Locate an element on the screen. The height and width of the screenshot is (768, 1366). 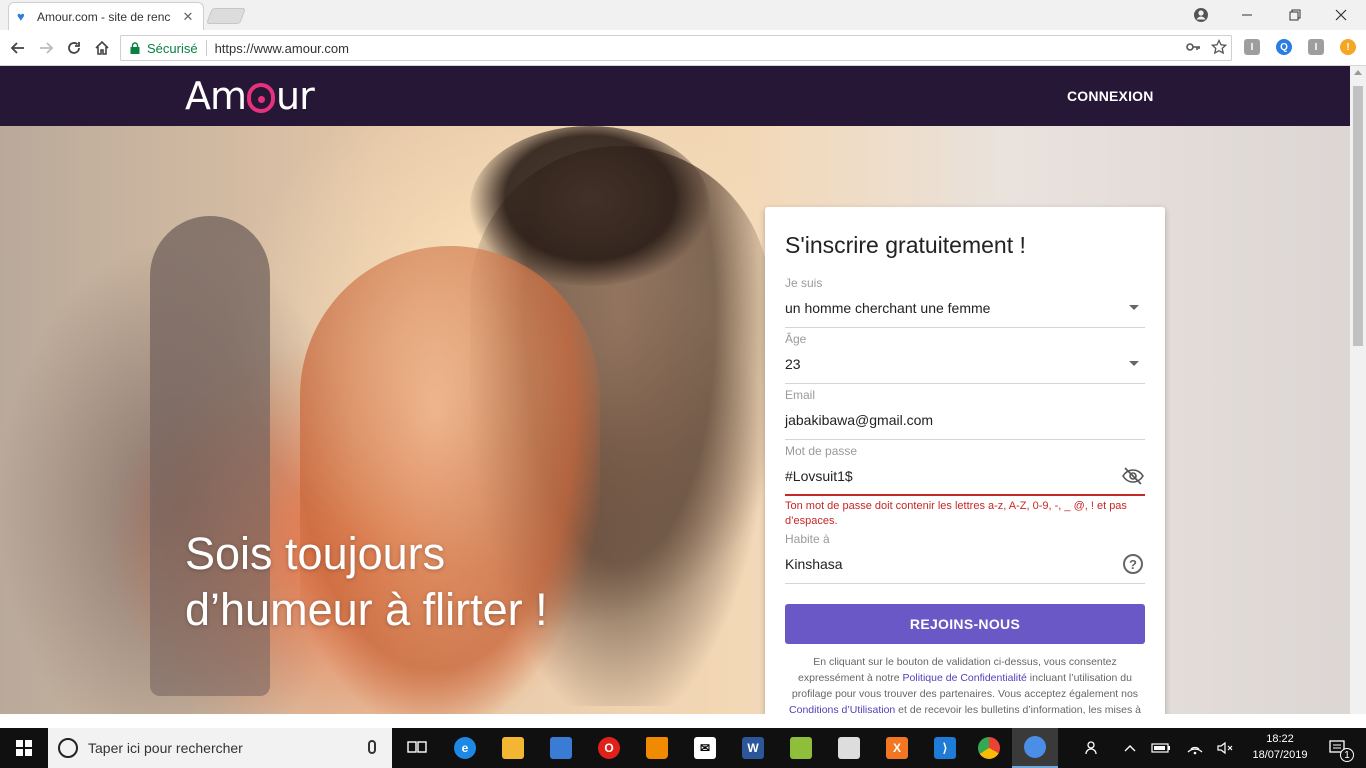
extension-search-icon: Q is located at coordinates (1284, 47).